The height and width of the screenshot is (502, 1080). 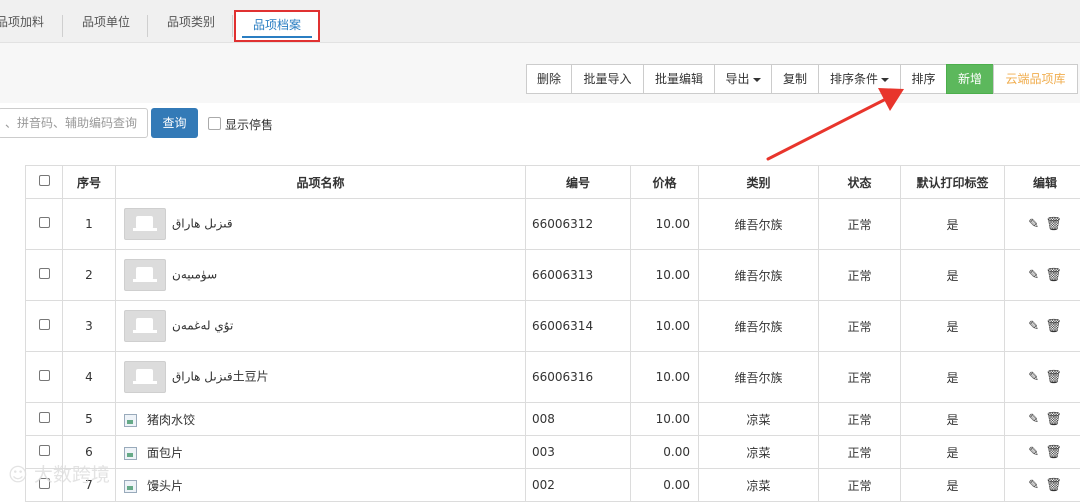 I want to click on watermark: ☺ 大数跨境, so click(x=59, y=473).